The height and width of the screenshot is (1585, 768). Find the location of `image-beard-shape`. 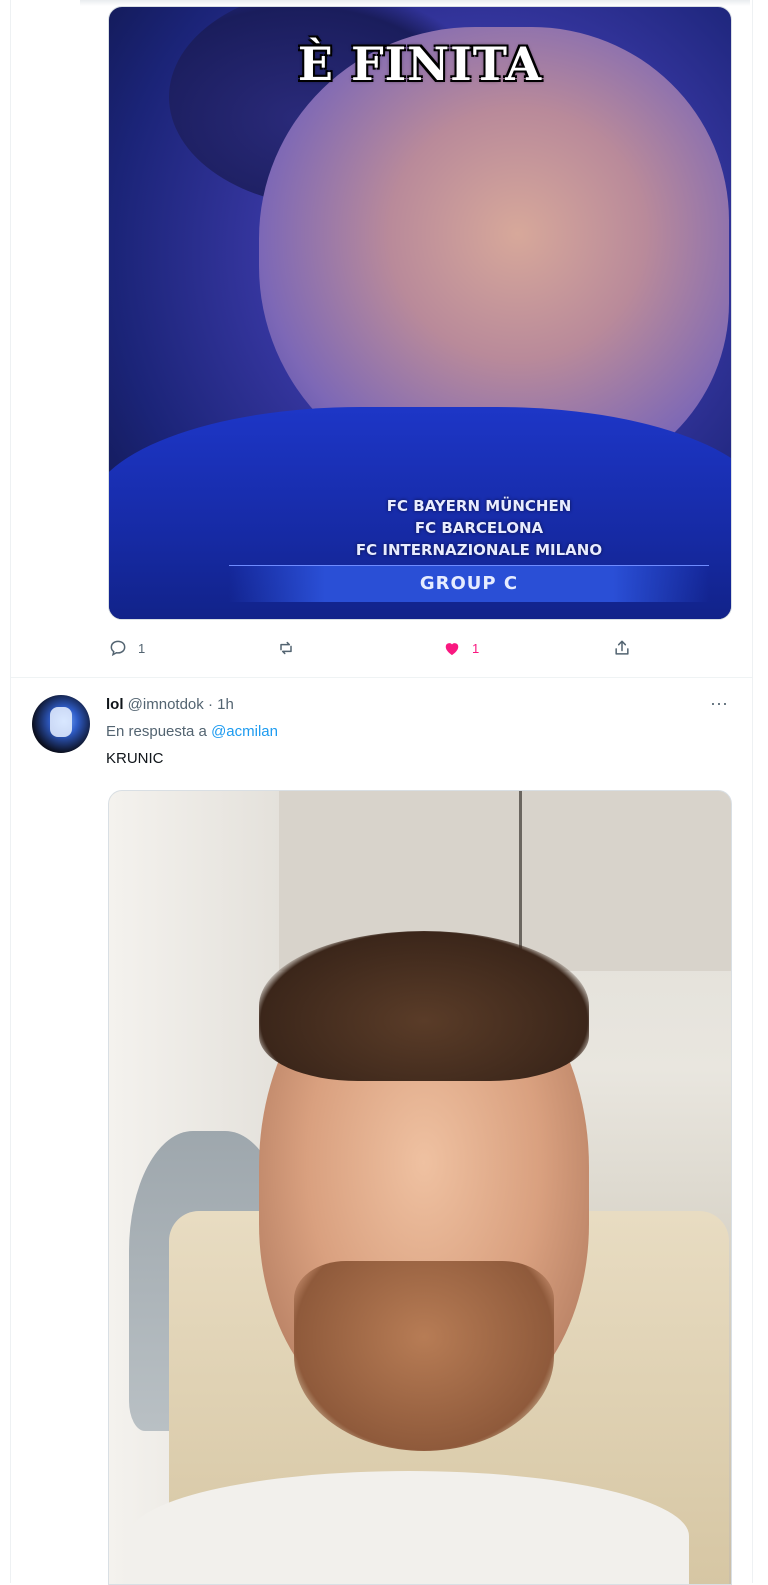

image-beard-shape is located at coordinates (424, 1356).